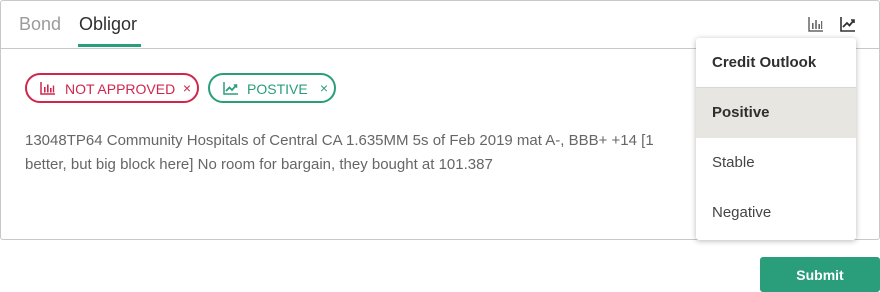 The height and width of the screenshot is (292, 880). Describe the element at coordinates (776, 113) in the screenshot. I see `dropdown-option-positive: Positive` at that location.